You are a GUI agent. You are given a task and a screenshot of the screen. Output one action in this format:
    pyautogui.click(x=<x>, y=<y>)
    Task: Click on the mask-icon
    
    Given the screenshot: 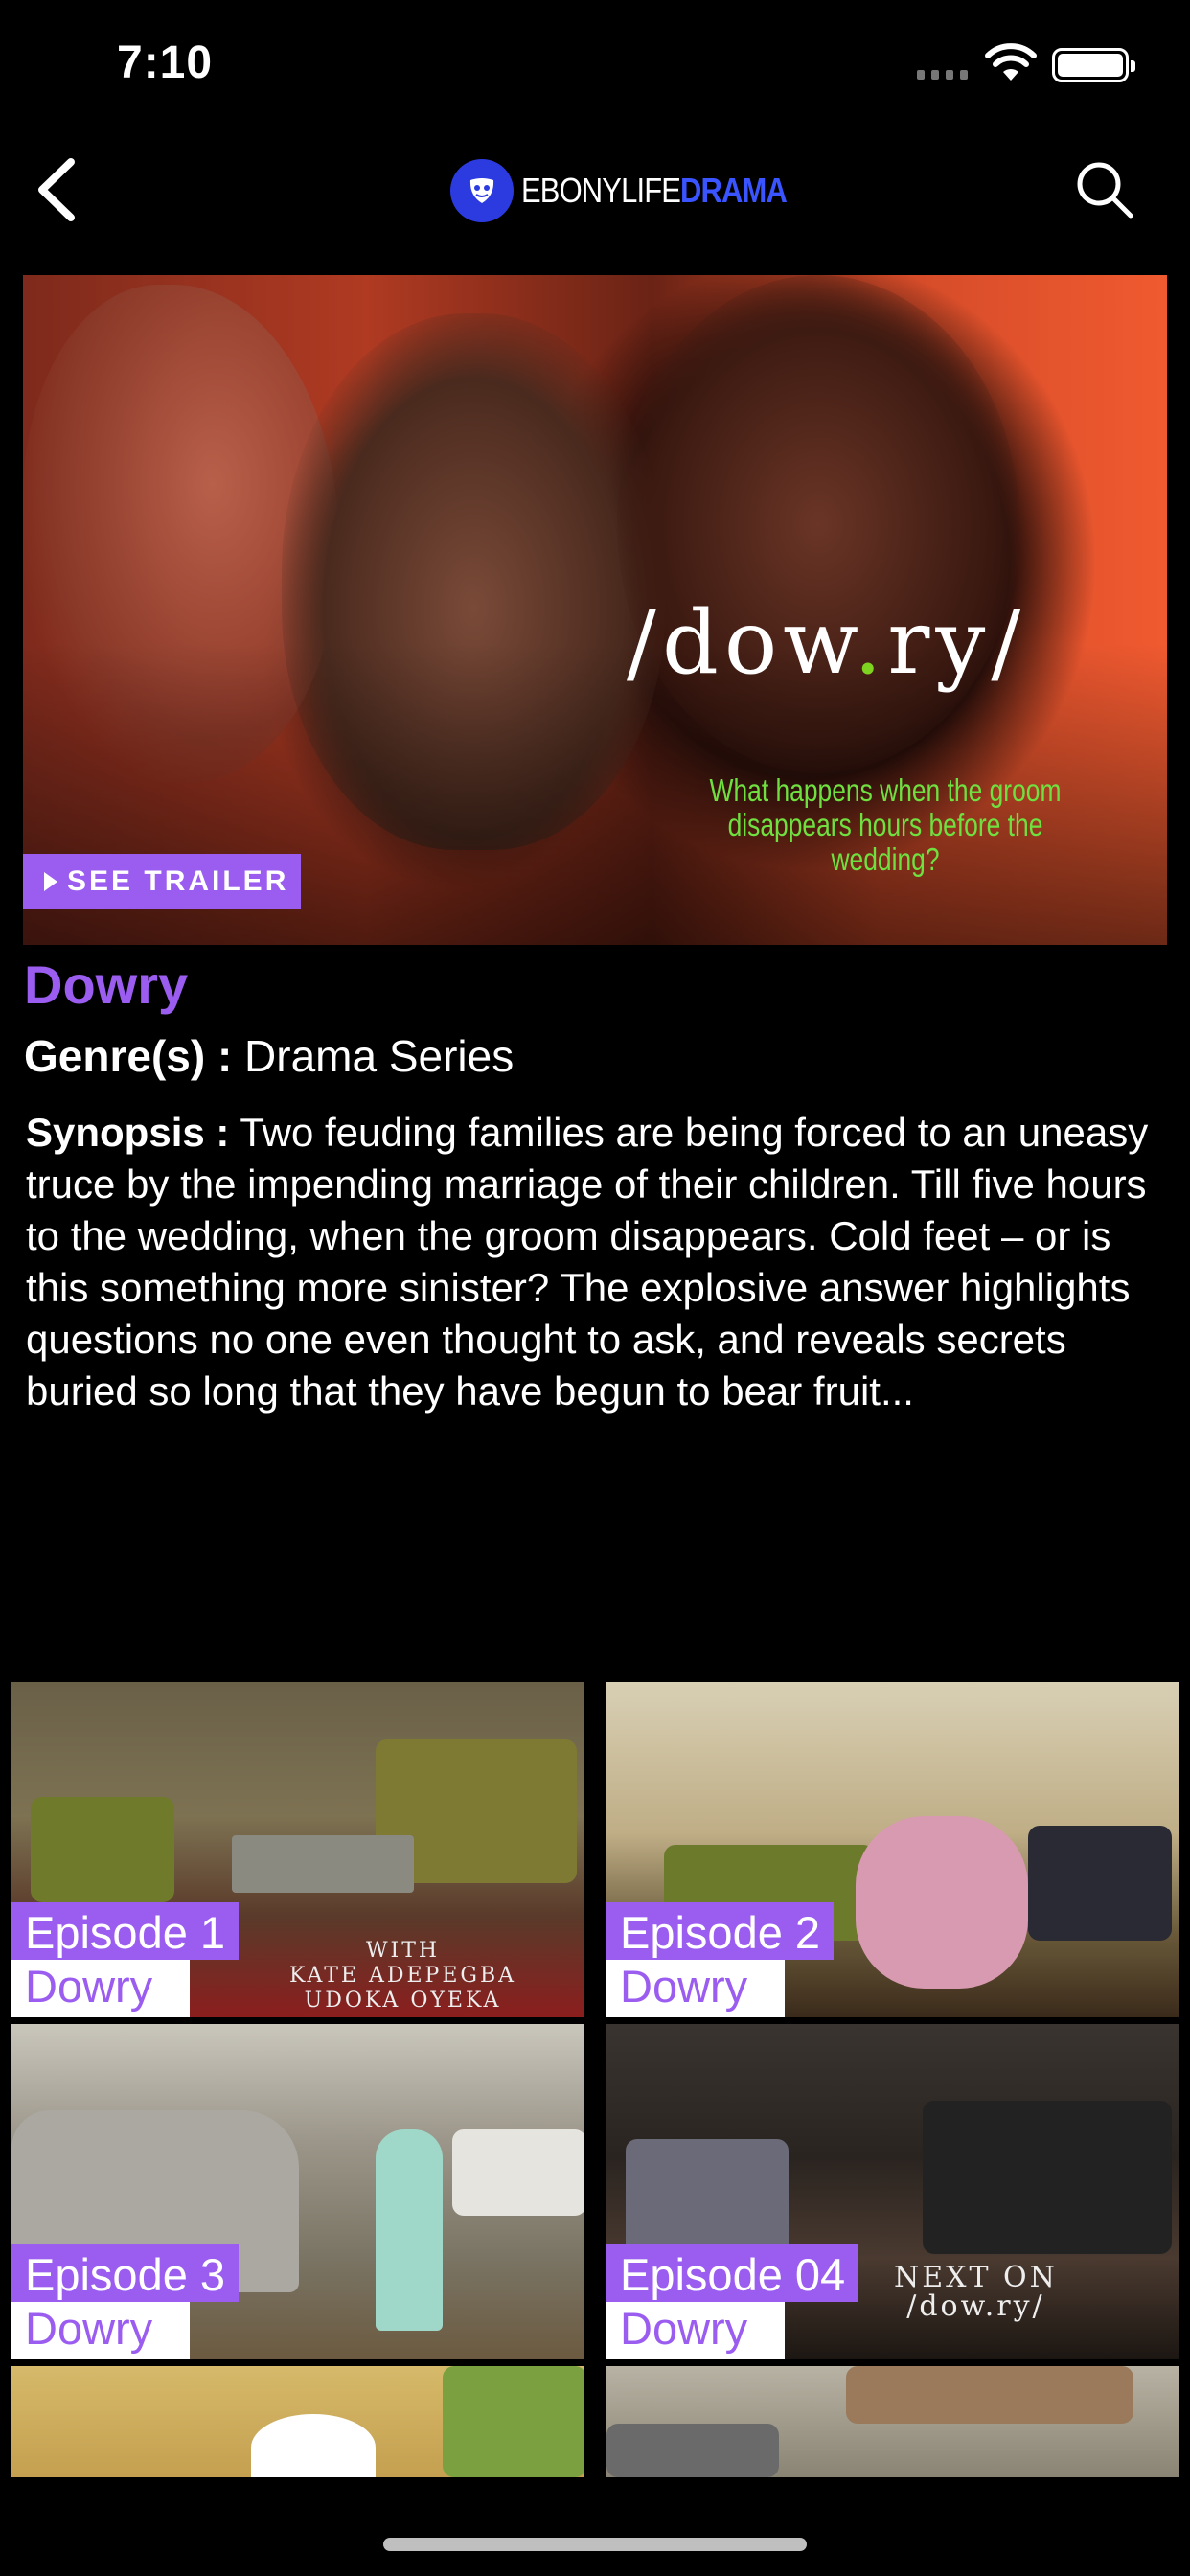 What is the action you would take?
    pyautogui.click(x=482, y=190)
    